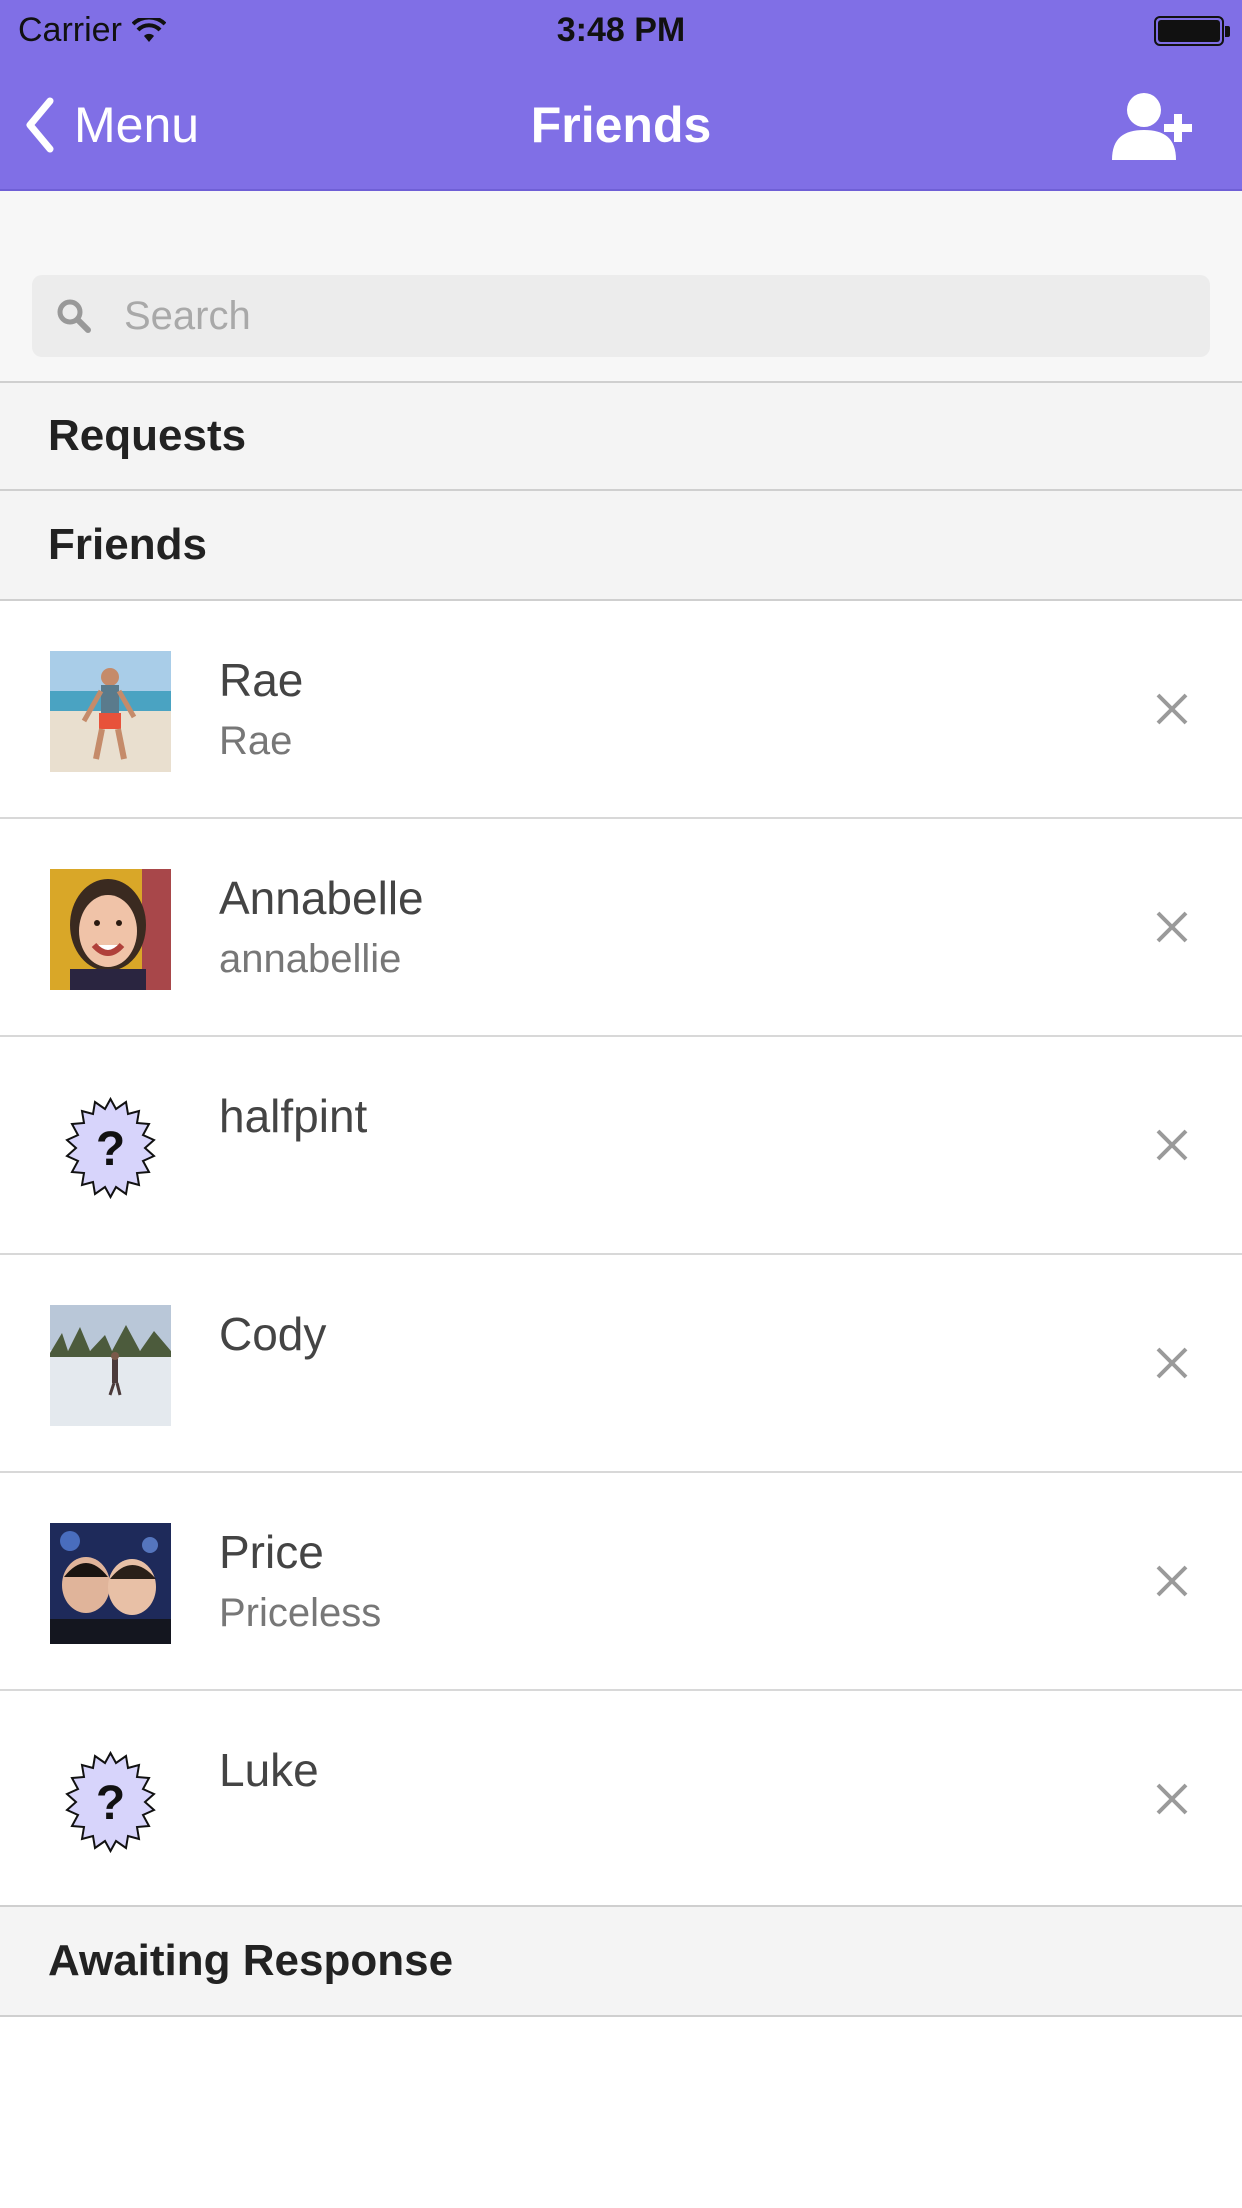  I want to click on friend-row: Cody, so click(621, 1364).